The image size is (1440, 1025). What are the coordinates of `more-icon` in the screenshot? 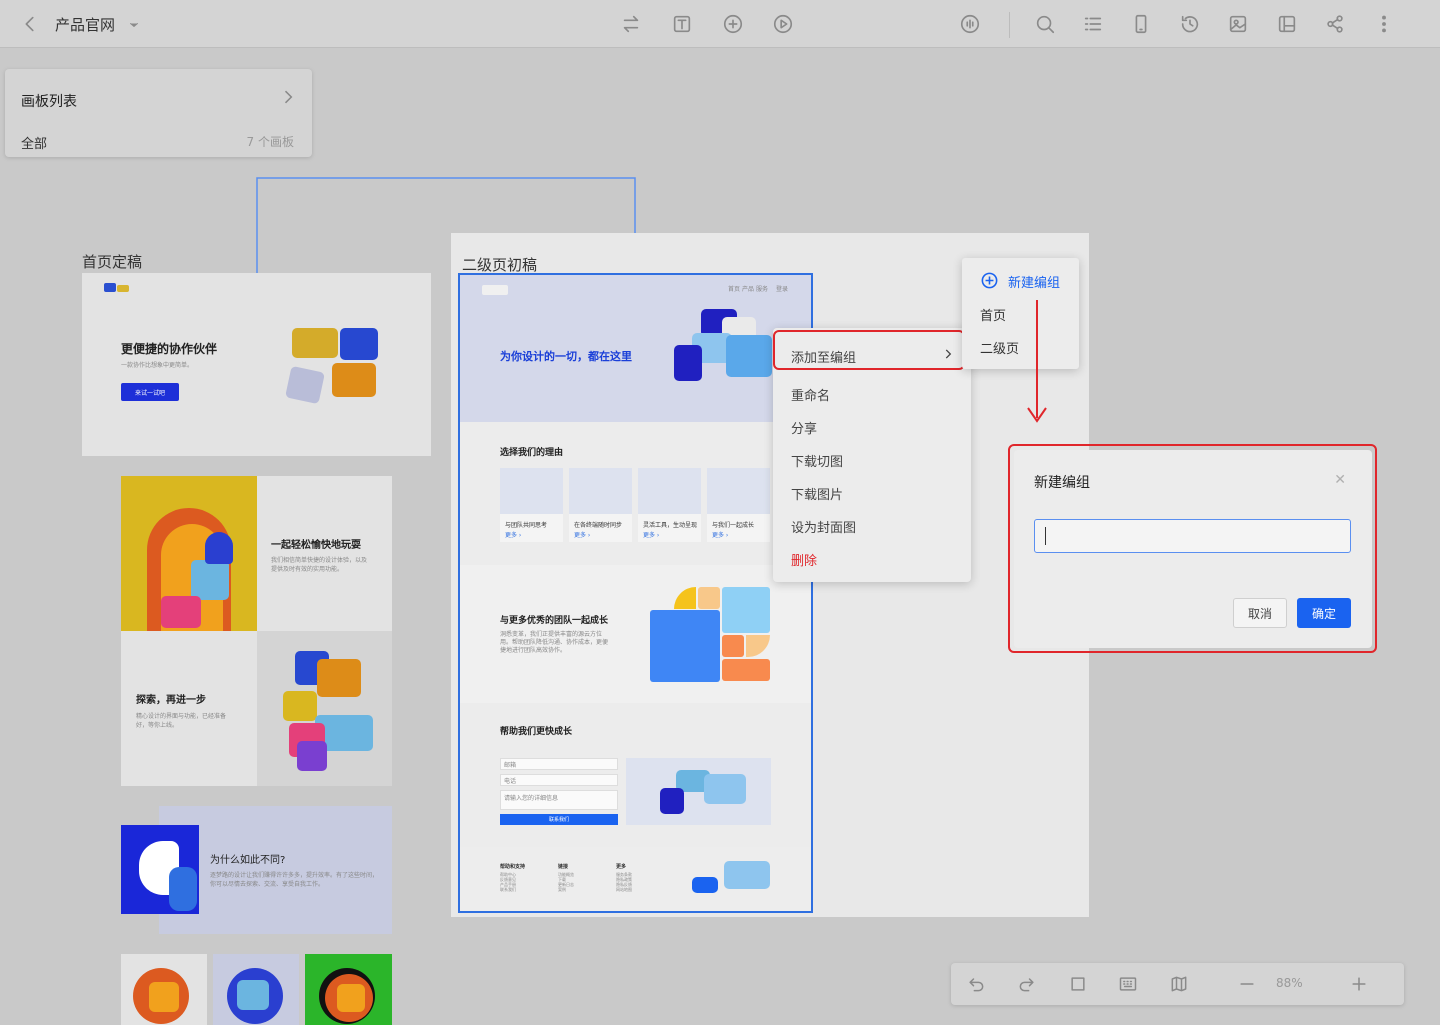 It's located at (1384, 24).